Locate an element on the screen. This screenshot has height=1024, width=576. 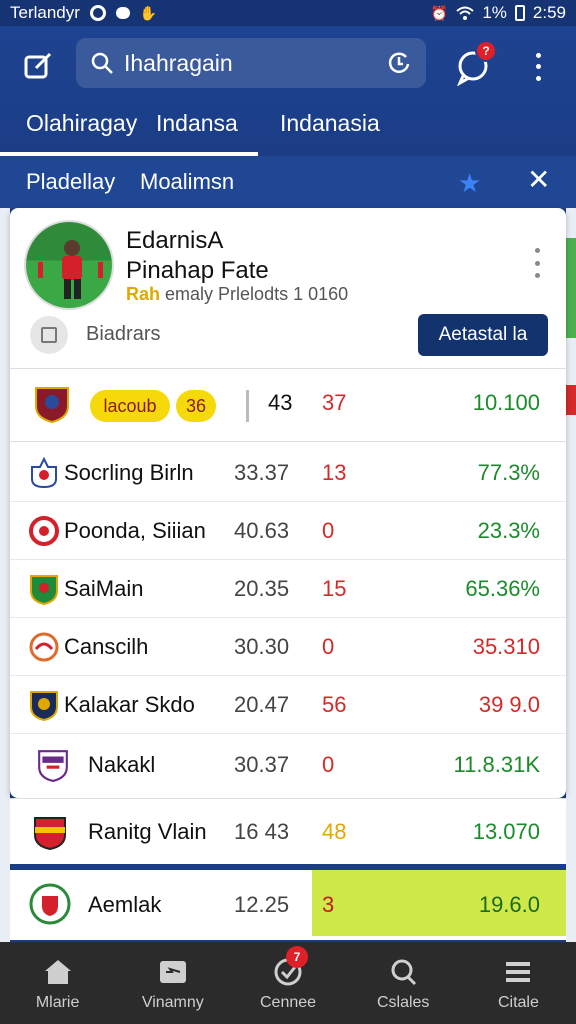
row-value-a: 30.30 is located at coordinates (262, 646).